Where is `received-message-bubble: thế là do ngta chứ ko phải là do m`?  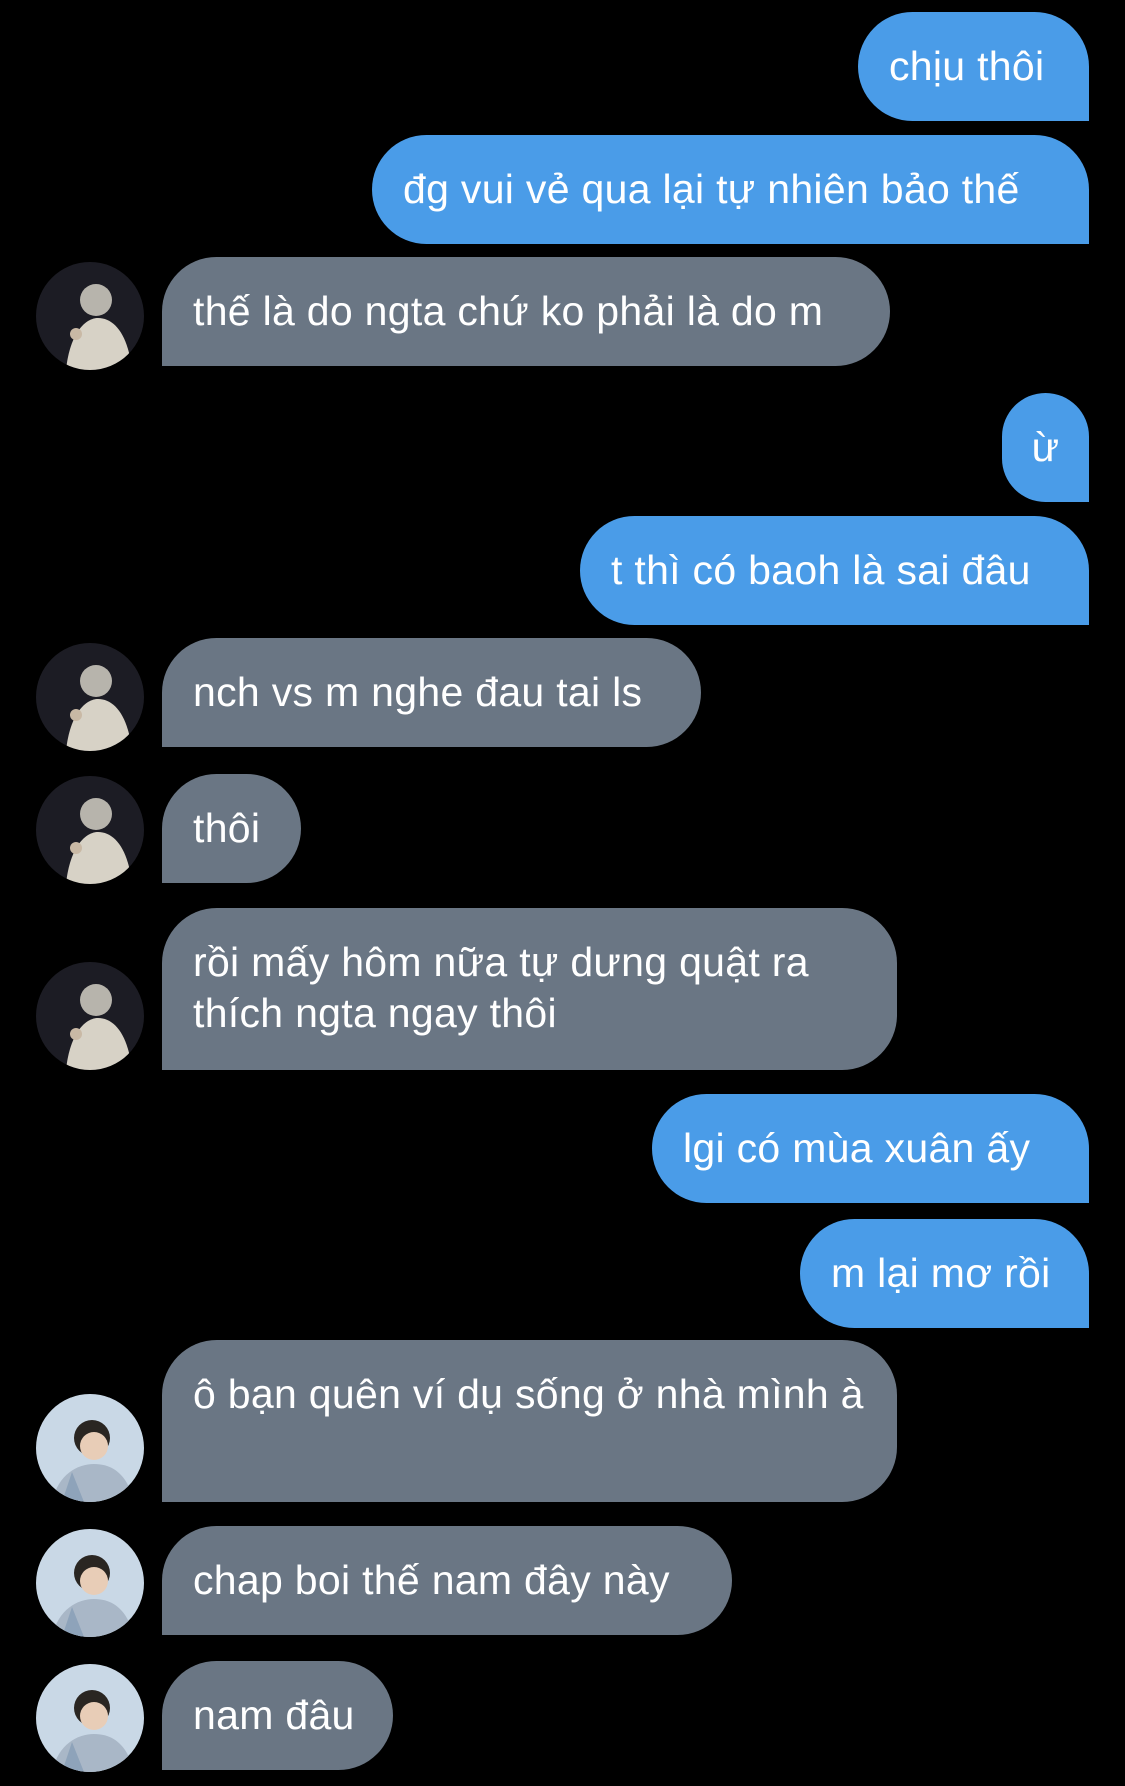 received-message-bubble: thế là do ngta chứ ko phải là do m is located at coordinates (526, 311).